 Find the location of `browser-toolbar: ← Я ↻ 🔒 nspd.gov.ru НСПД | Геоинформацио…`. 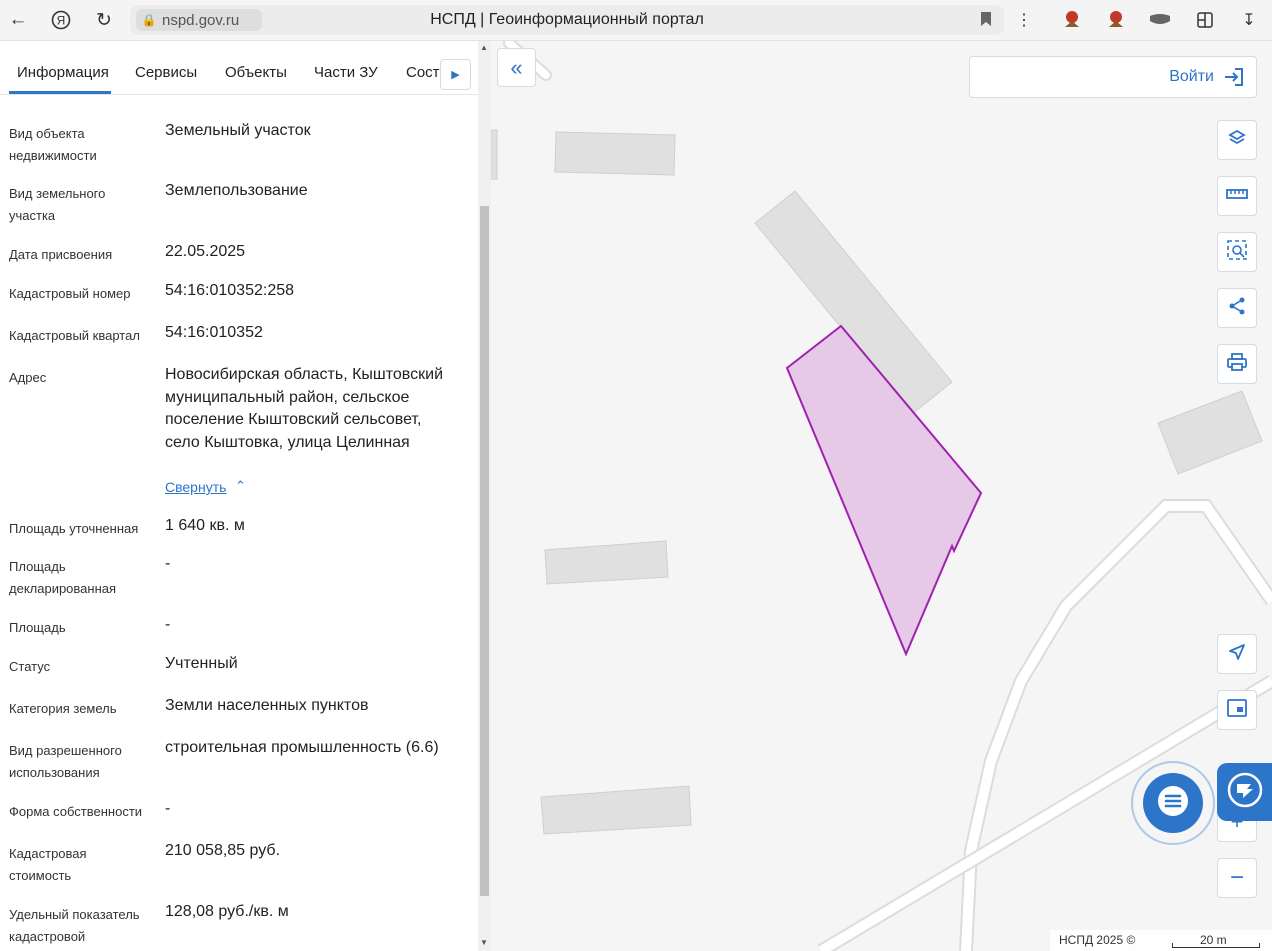

browser-toolbar: ← Я ↻ 🔒 nspd.gov.ru НСПД | Геоинформацио… is located at coordinates (636, 20).